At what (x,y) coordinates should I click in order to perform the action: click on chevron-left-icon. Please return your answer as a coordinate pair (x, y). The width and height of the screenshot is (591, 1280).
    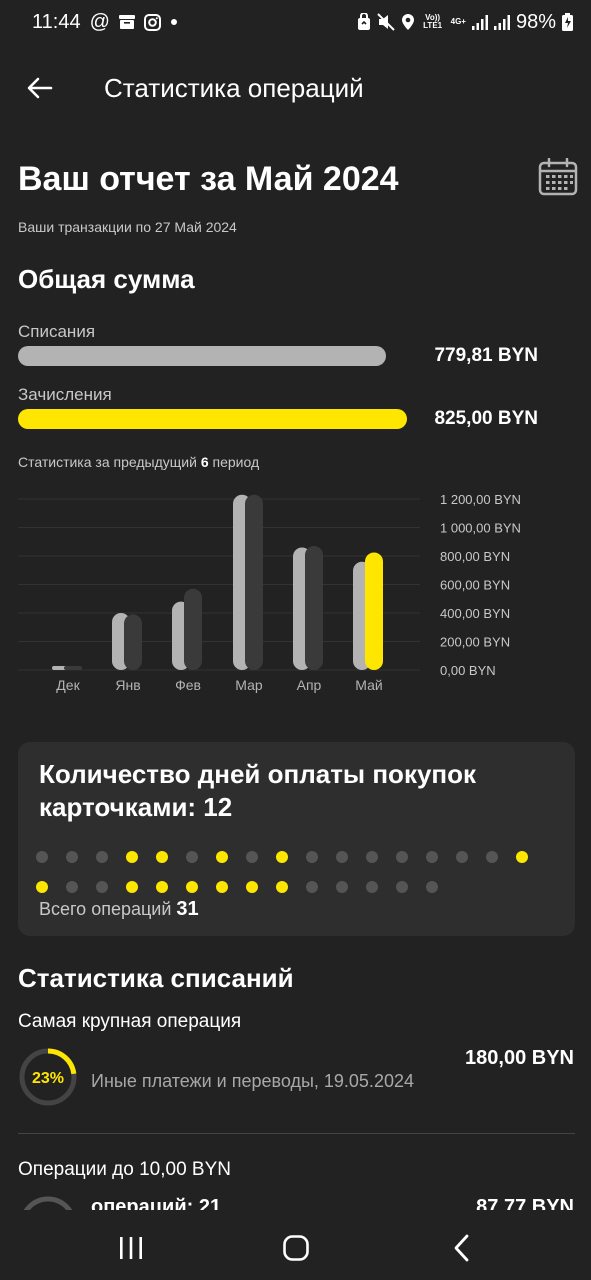
    Looking at the image, I should click on (461, 1248).